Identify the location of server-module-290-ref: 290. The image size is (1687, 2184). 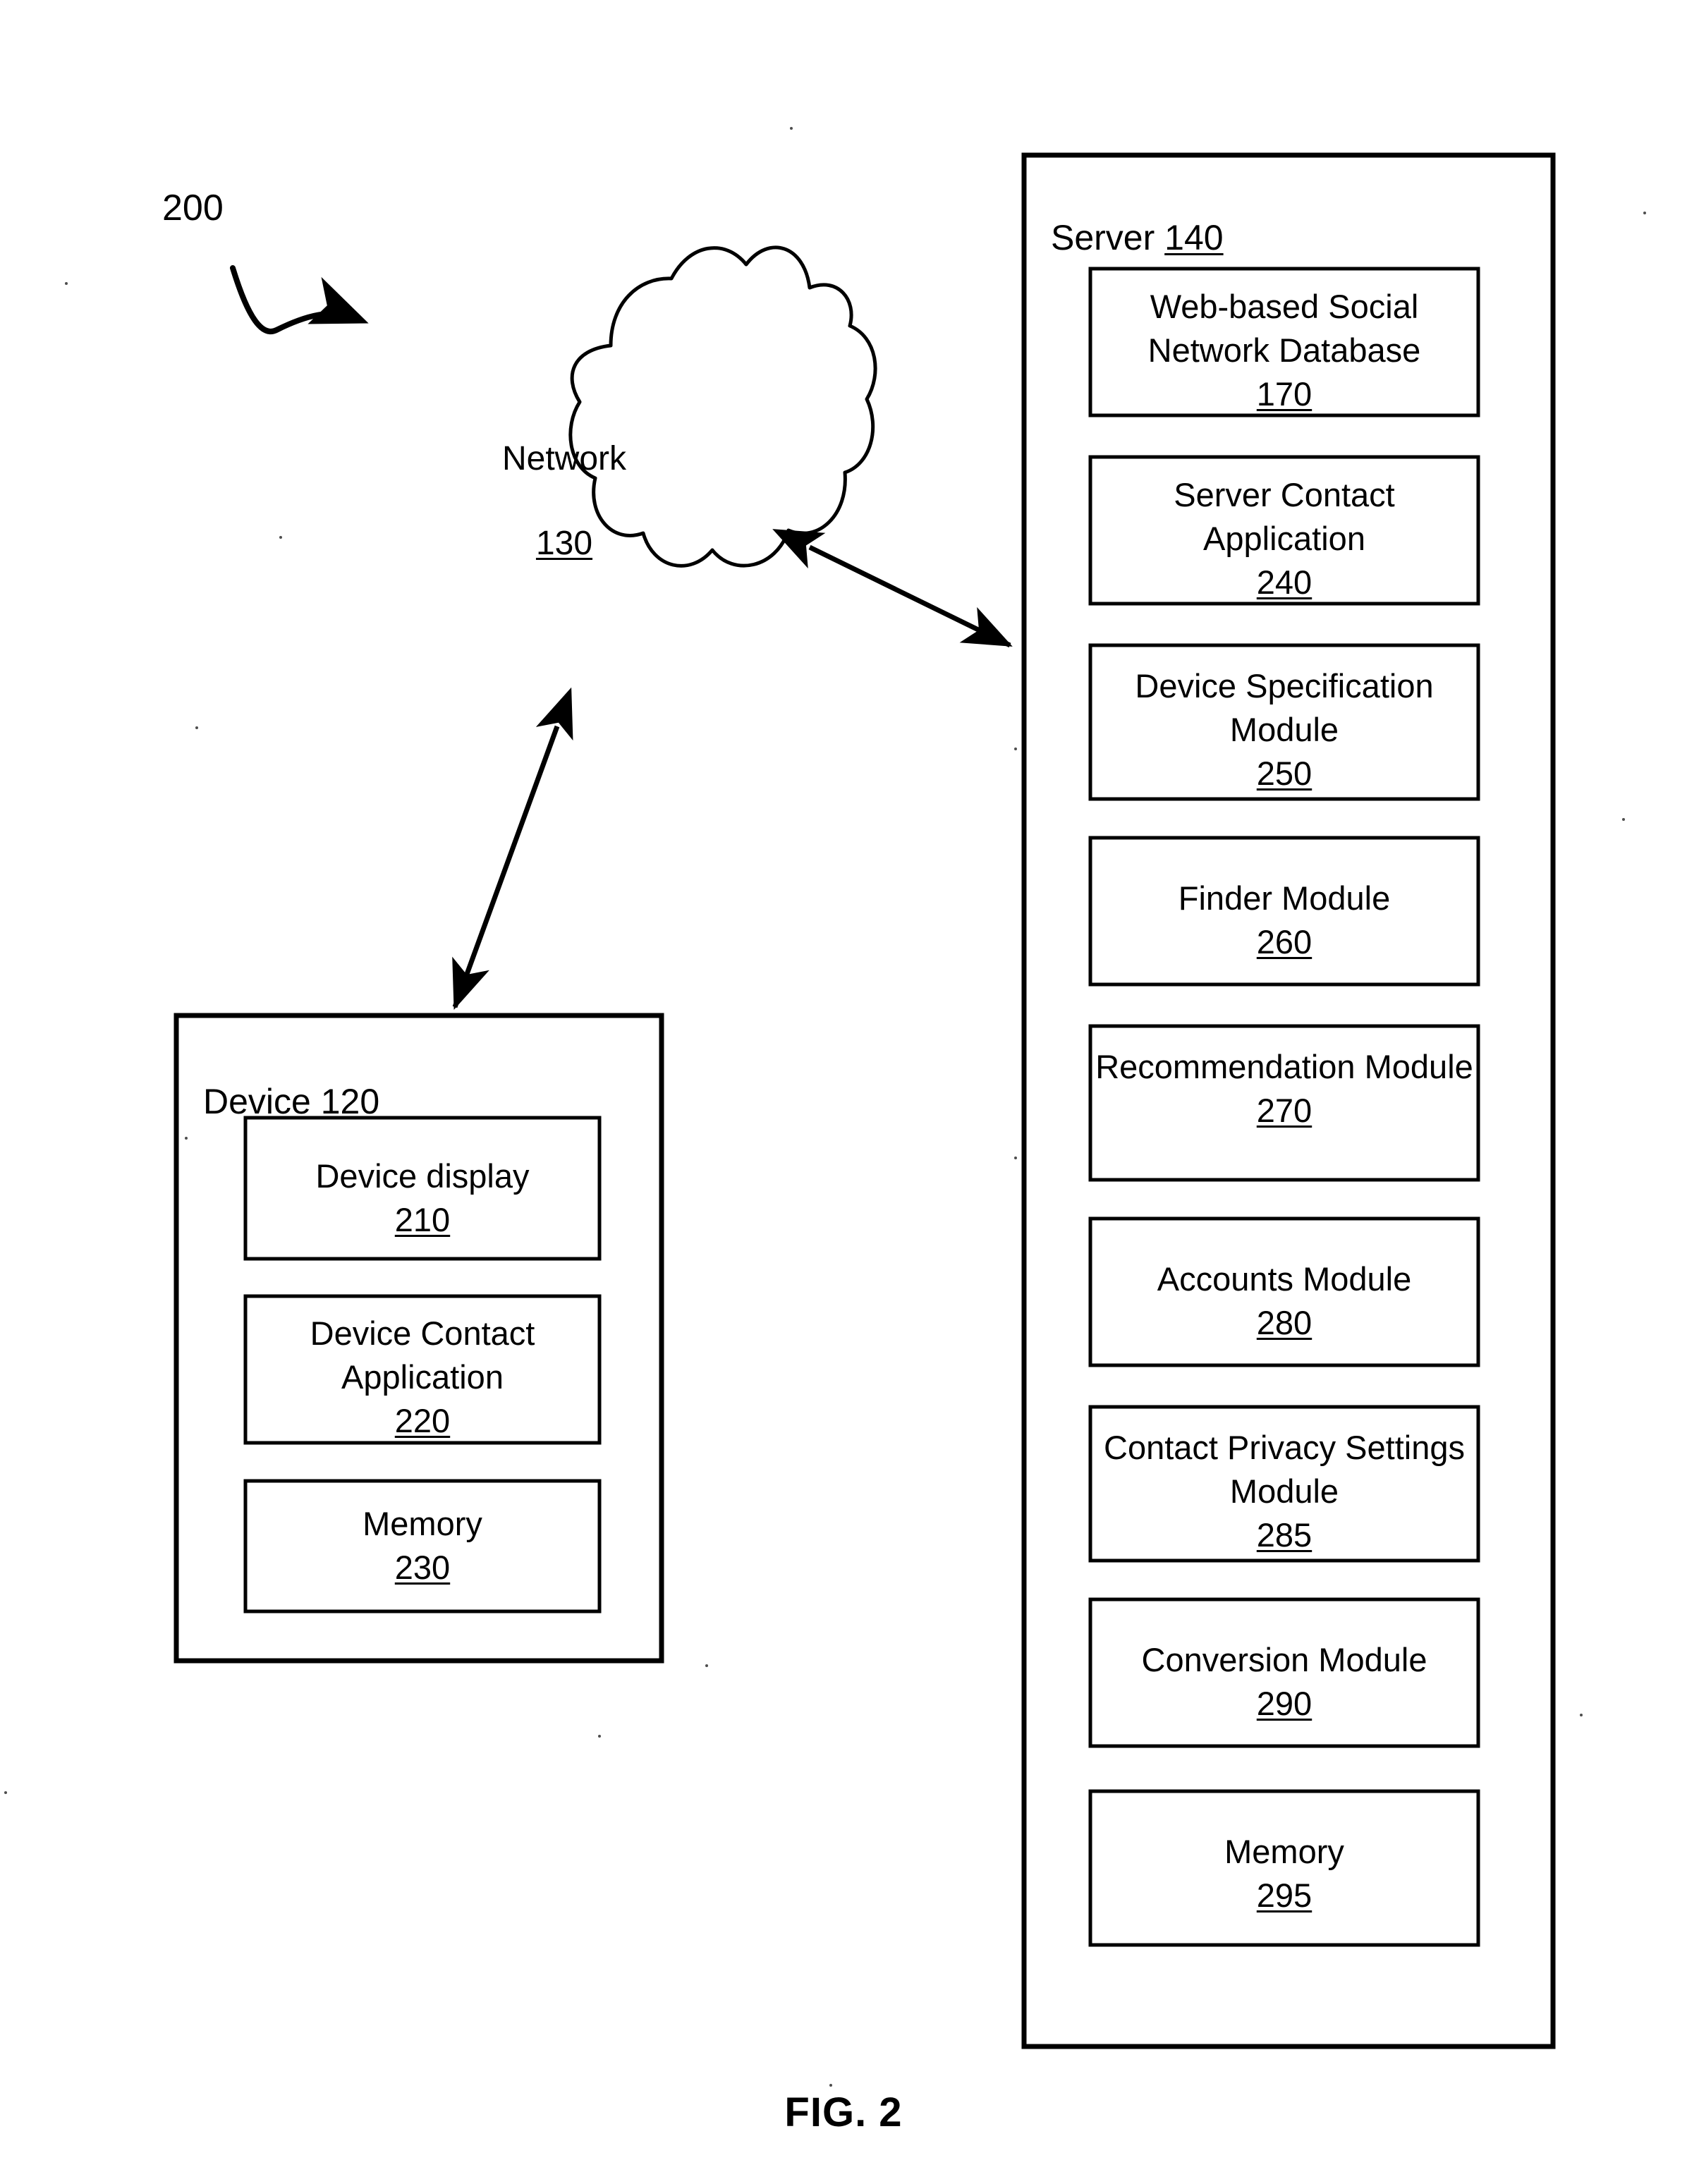
(1284, 1704).